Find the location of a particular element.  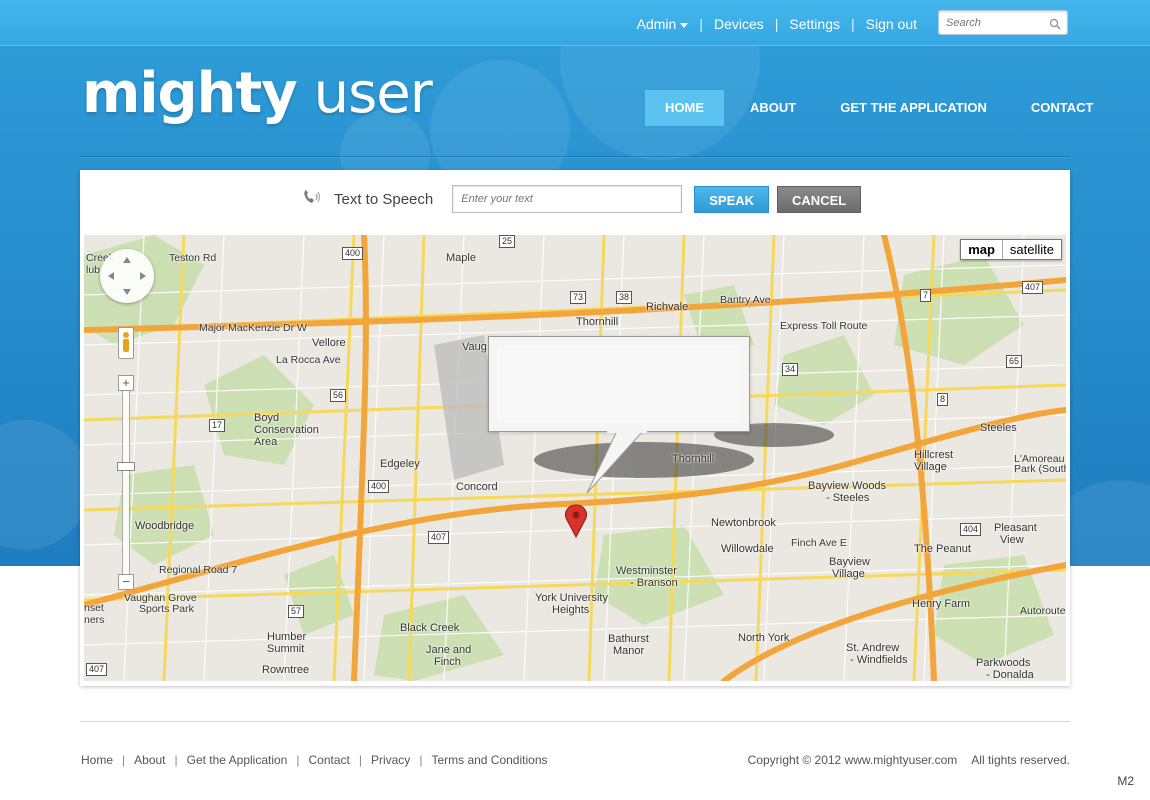

map-label: Westminster is located at coordinates (646, 571).